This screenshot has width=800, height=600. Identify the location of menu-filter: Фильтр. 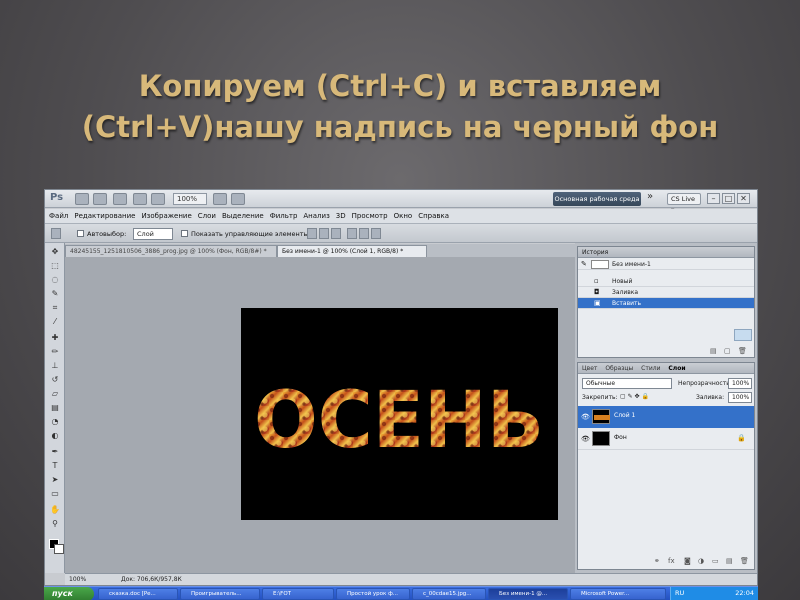
(284, 216).